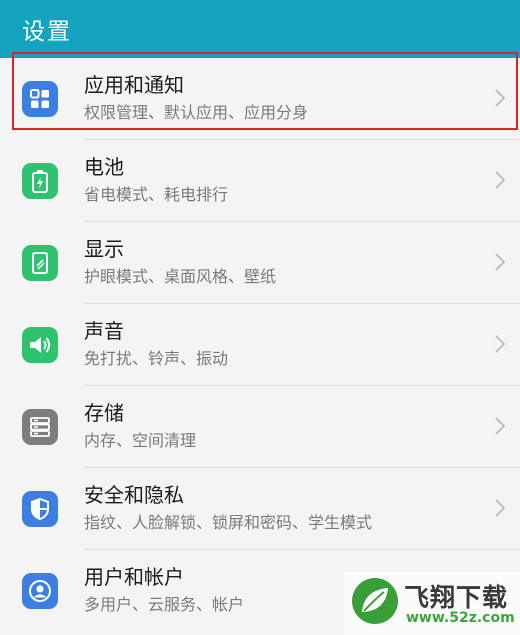 This screenshot has width=520, height=635. What do you see at coordinates (456, 597) in the screenshot?
I see `watermark-name: 飞翔下载` at bounding box center [456, 597].